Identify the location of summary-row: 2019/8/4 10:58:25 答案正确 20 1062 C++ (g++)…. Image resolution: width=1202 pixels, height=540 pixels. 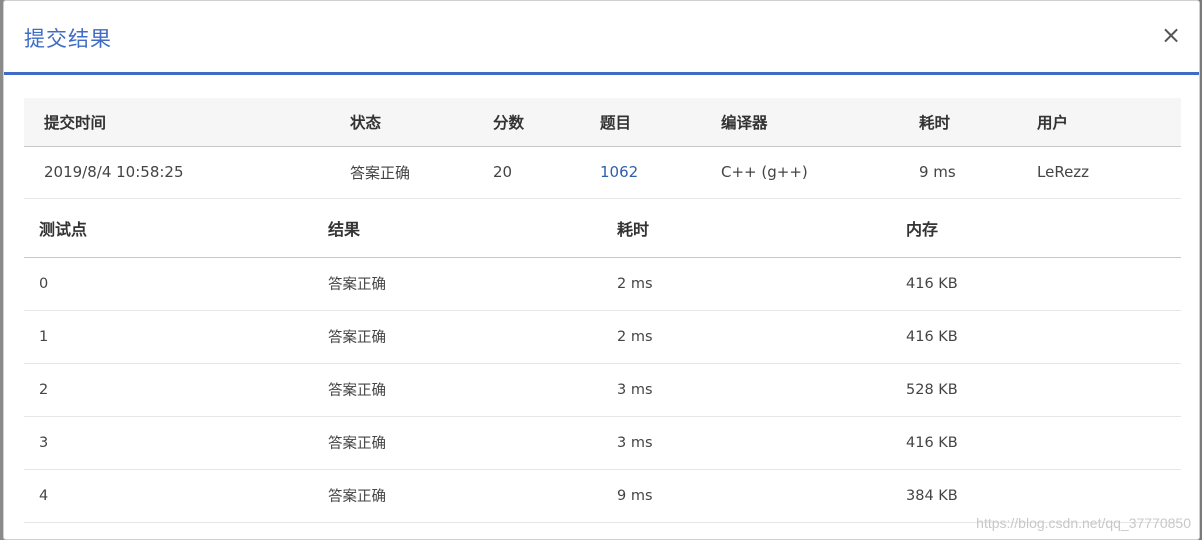
(602, 172).